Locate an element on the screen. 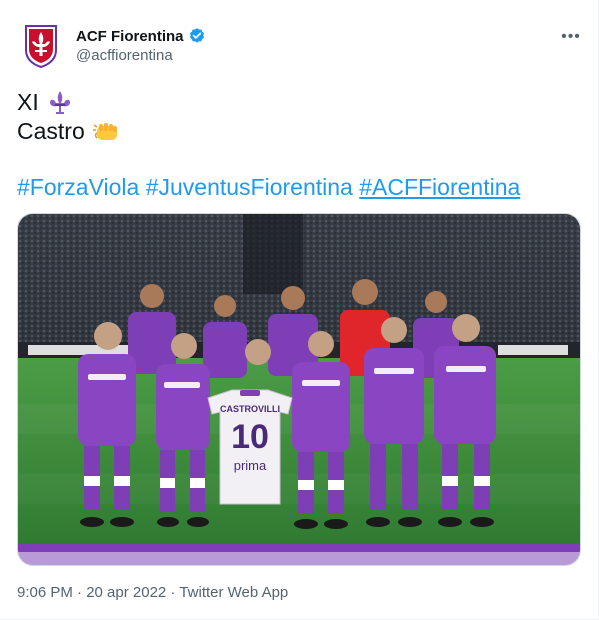 This screenshot has width=599, height=620. more-options-button: ••• is located at coordinates (571, 37).